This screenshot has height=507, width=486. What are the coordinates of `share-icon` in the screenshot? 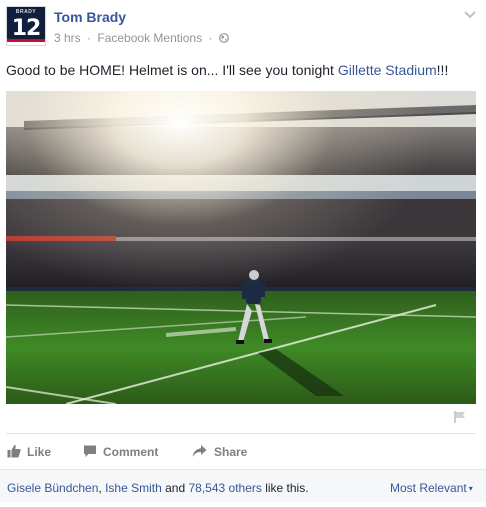 It's located at (199, 451).